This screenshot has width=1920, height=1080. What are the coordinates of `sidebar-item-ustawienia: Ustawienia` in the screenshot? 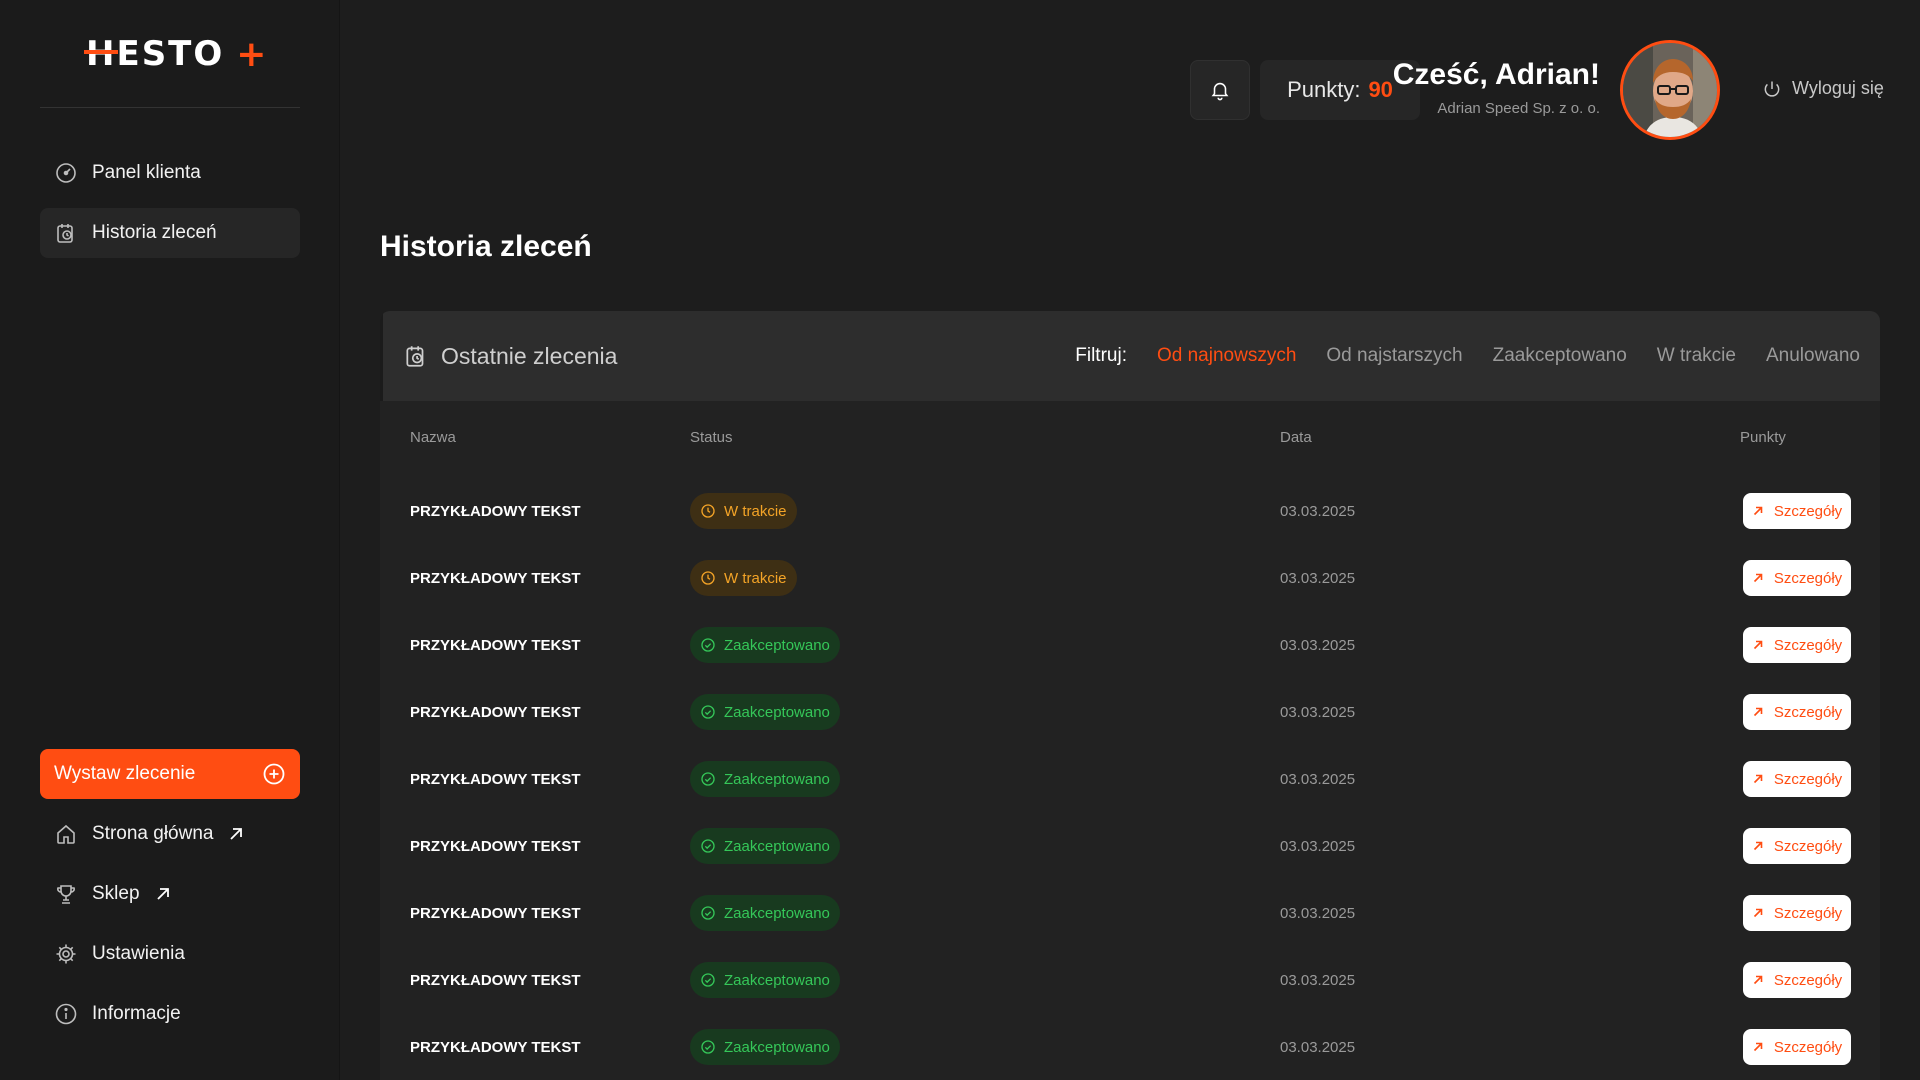 It's located at (170, 954).